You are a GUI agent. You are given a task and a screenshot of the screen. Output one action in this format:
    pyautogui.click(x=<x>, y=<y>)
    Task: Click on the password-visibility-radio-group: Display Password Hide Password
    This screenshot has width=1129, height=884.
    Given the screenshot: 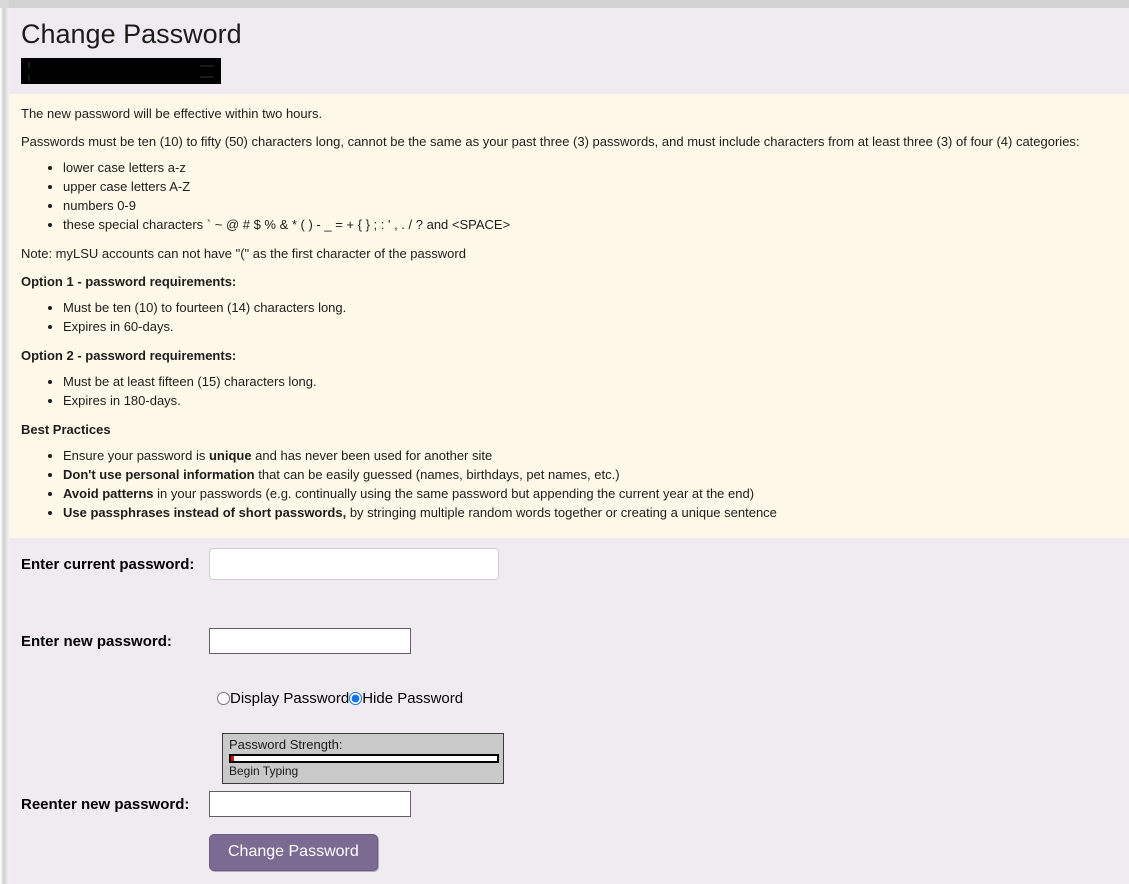 What is the action you would take?
    pyautogui.click(x=340, y=698)
    